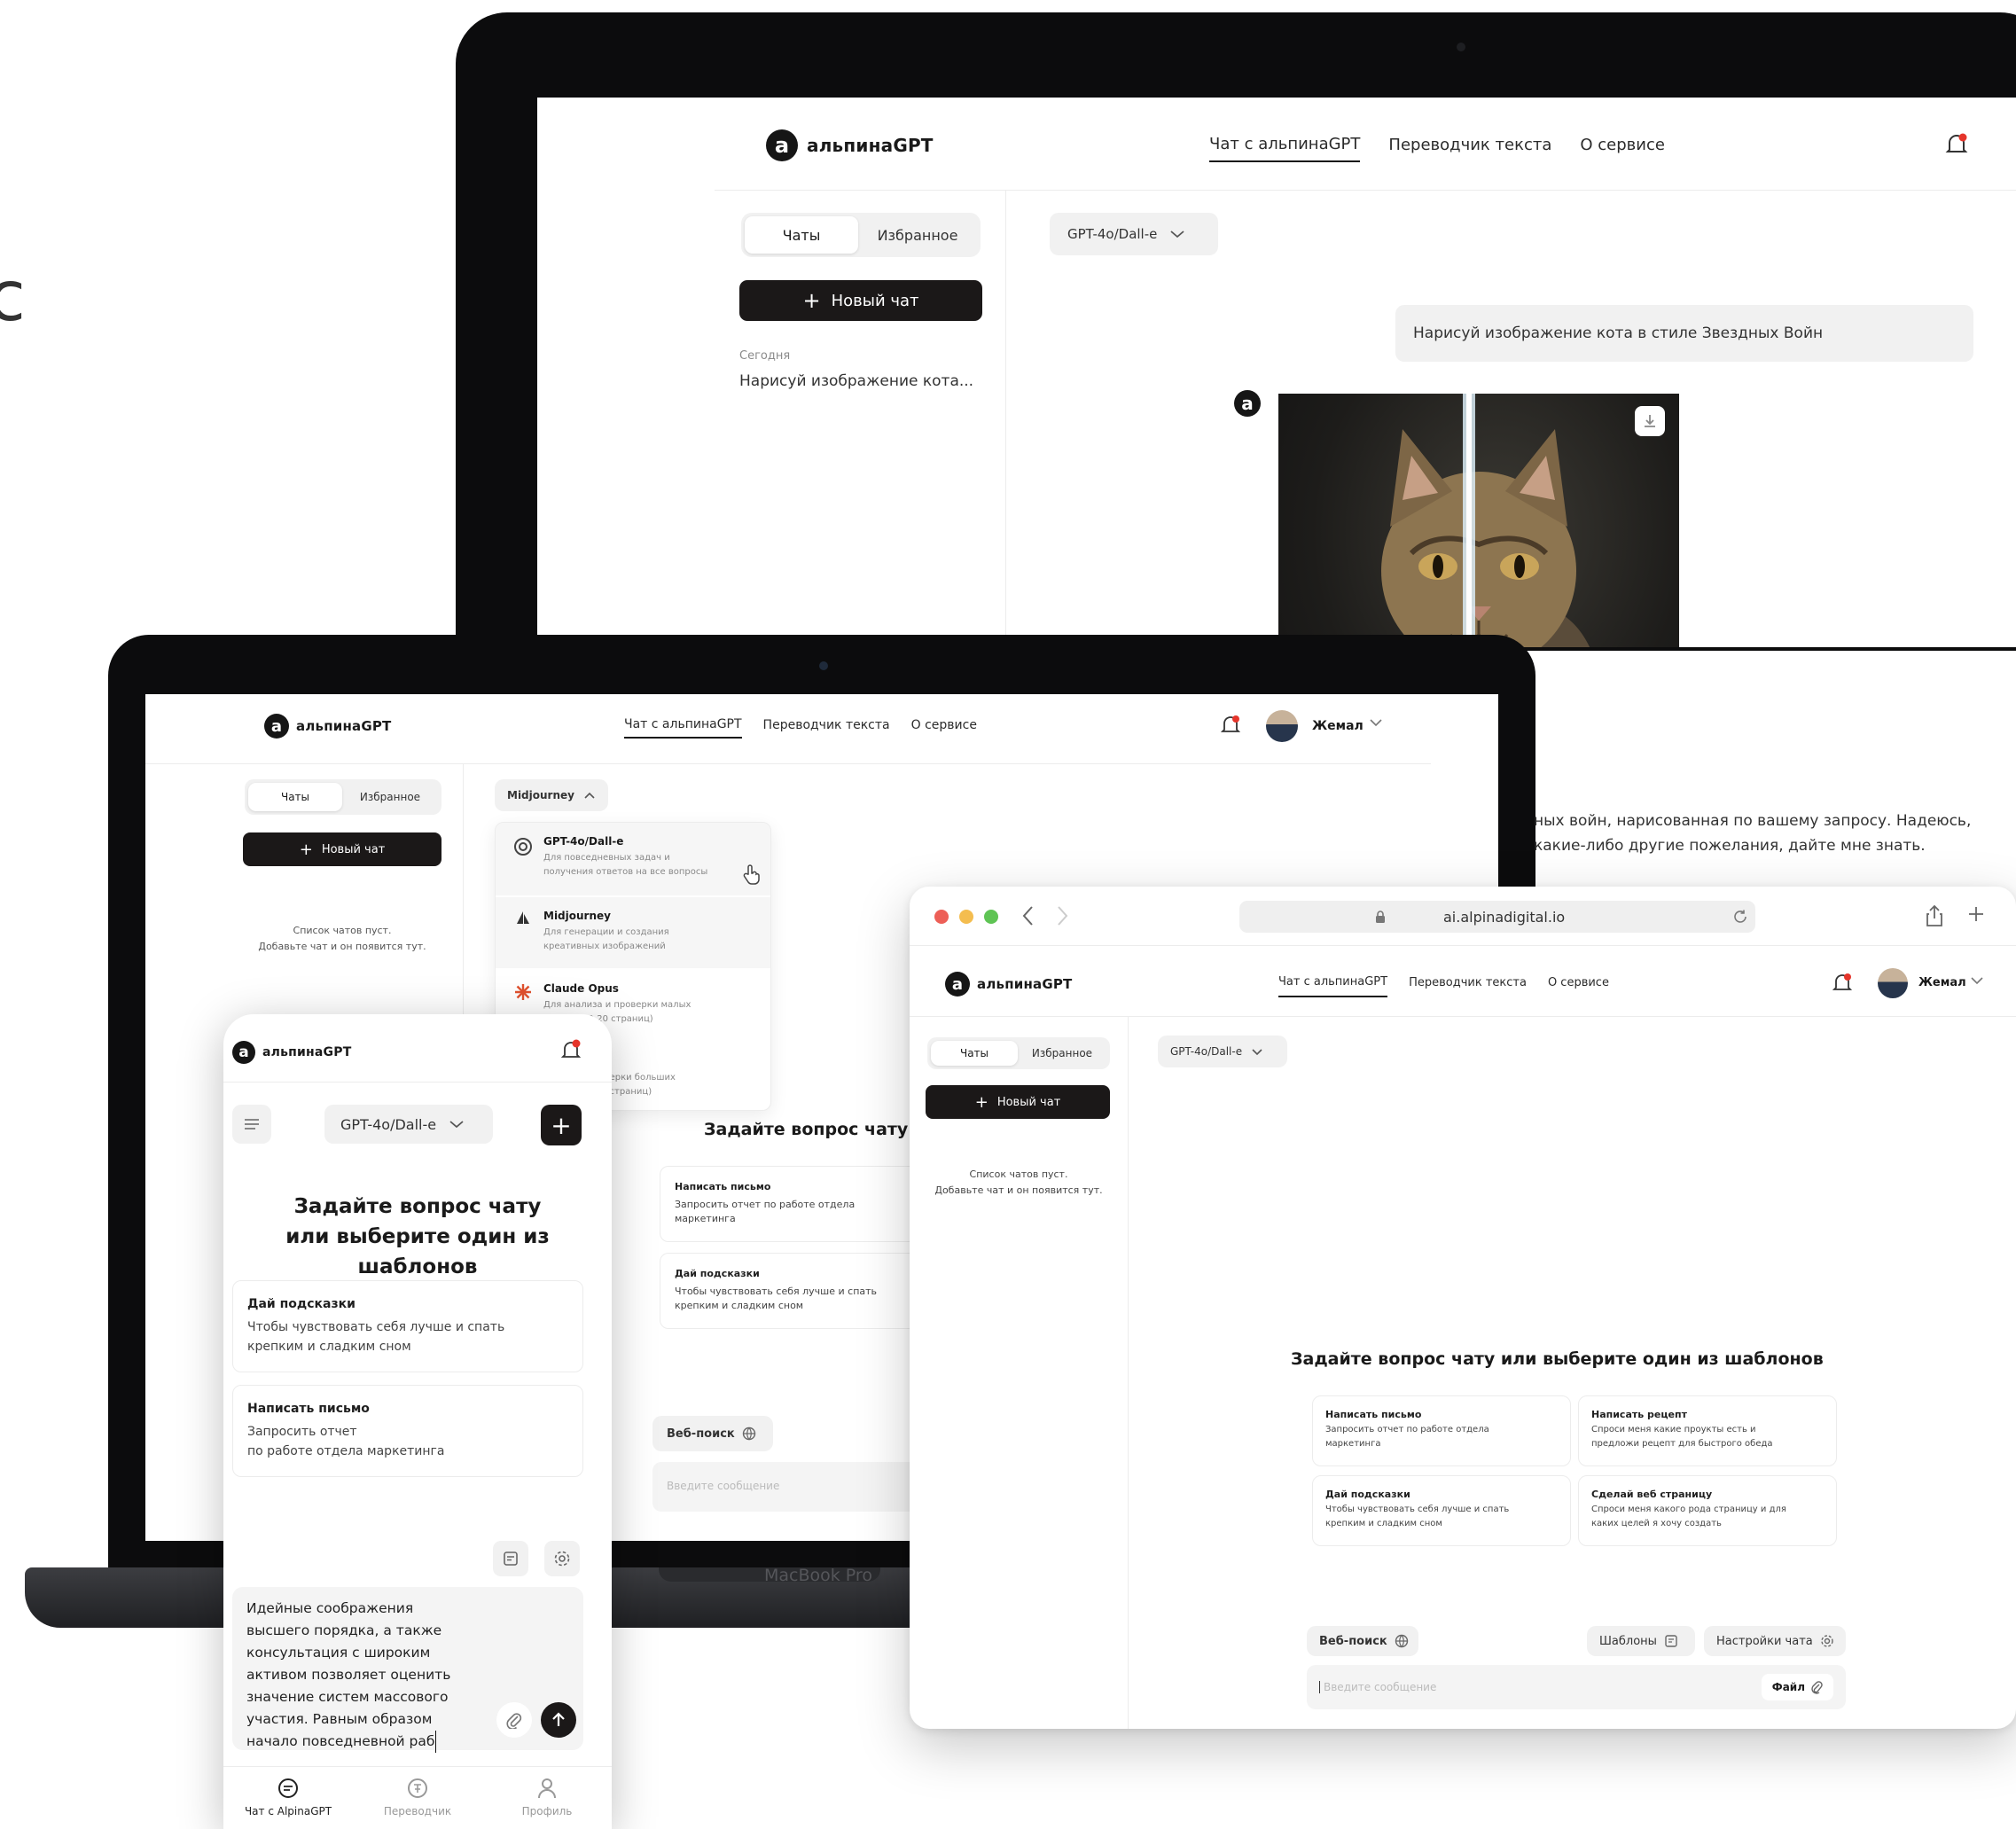 This screenshot has height=1829, width=2016. I want to click on draft-line: Идейные соображения, so click(330, 1608).